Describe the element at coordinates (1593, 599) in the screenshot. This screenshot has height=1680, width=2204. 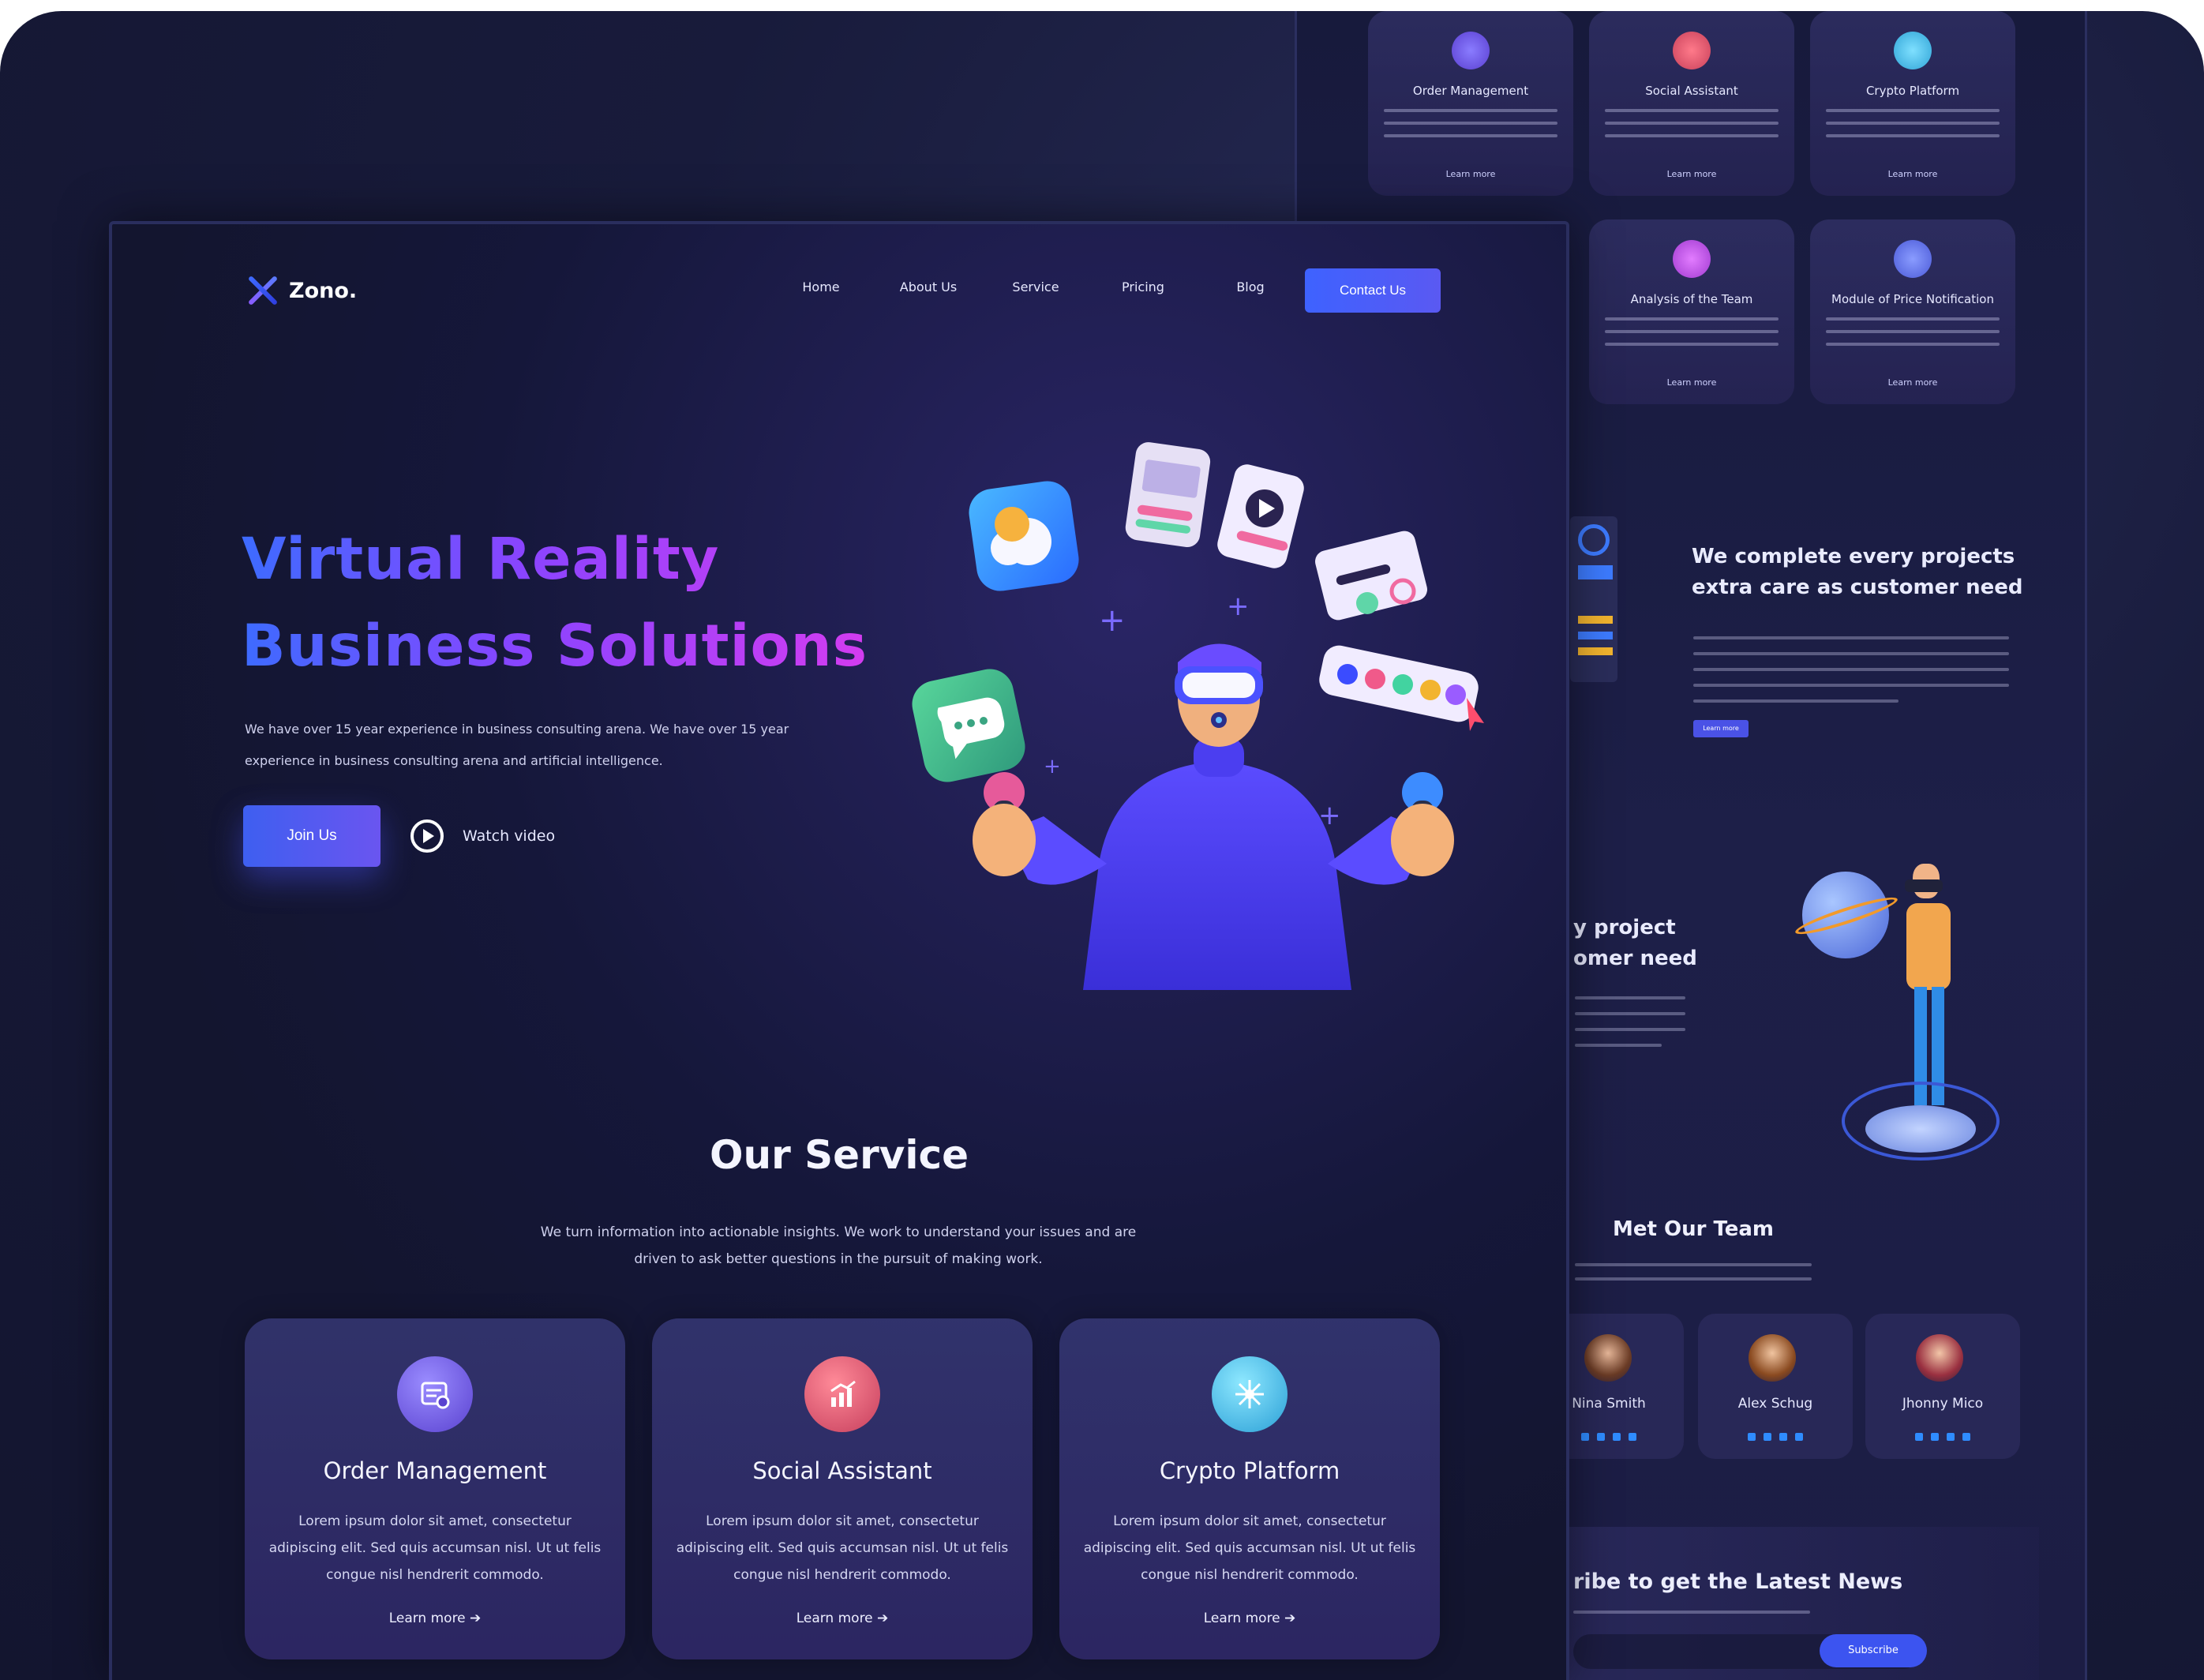
I see `side-widget` at that location.